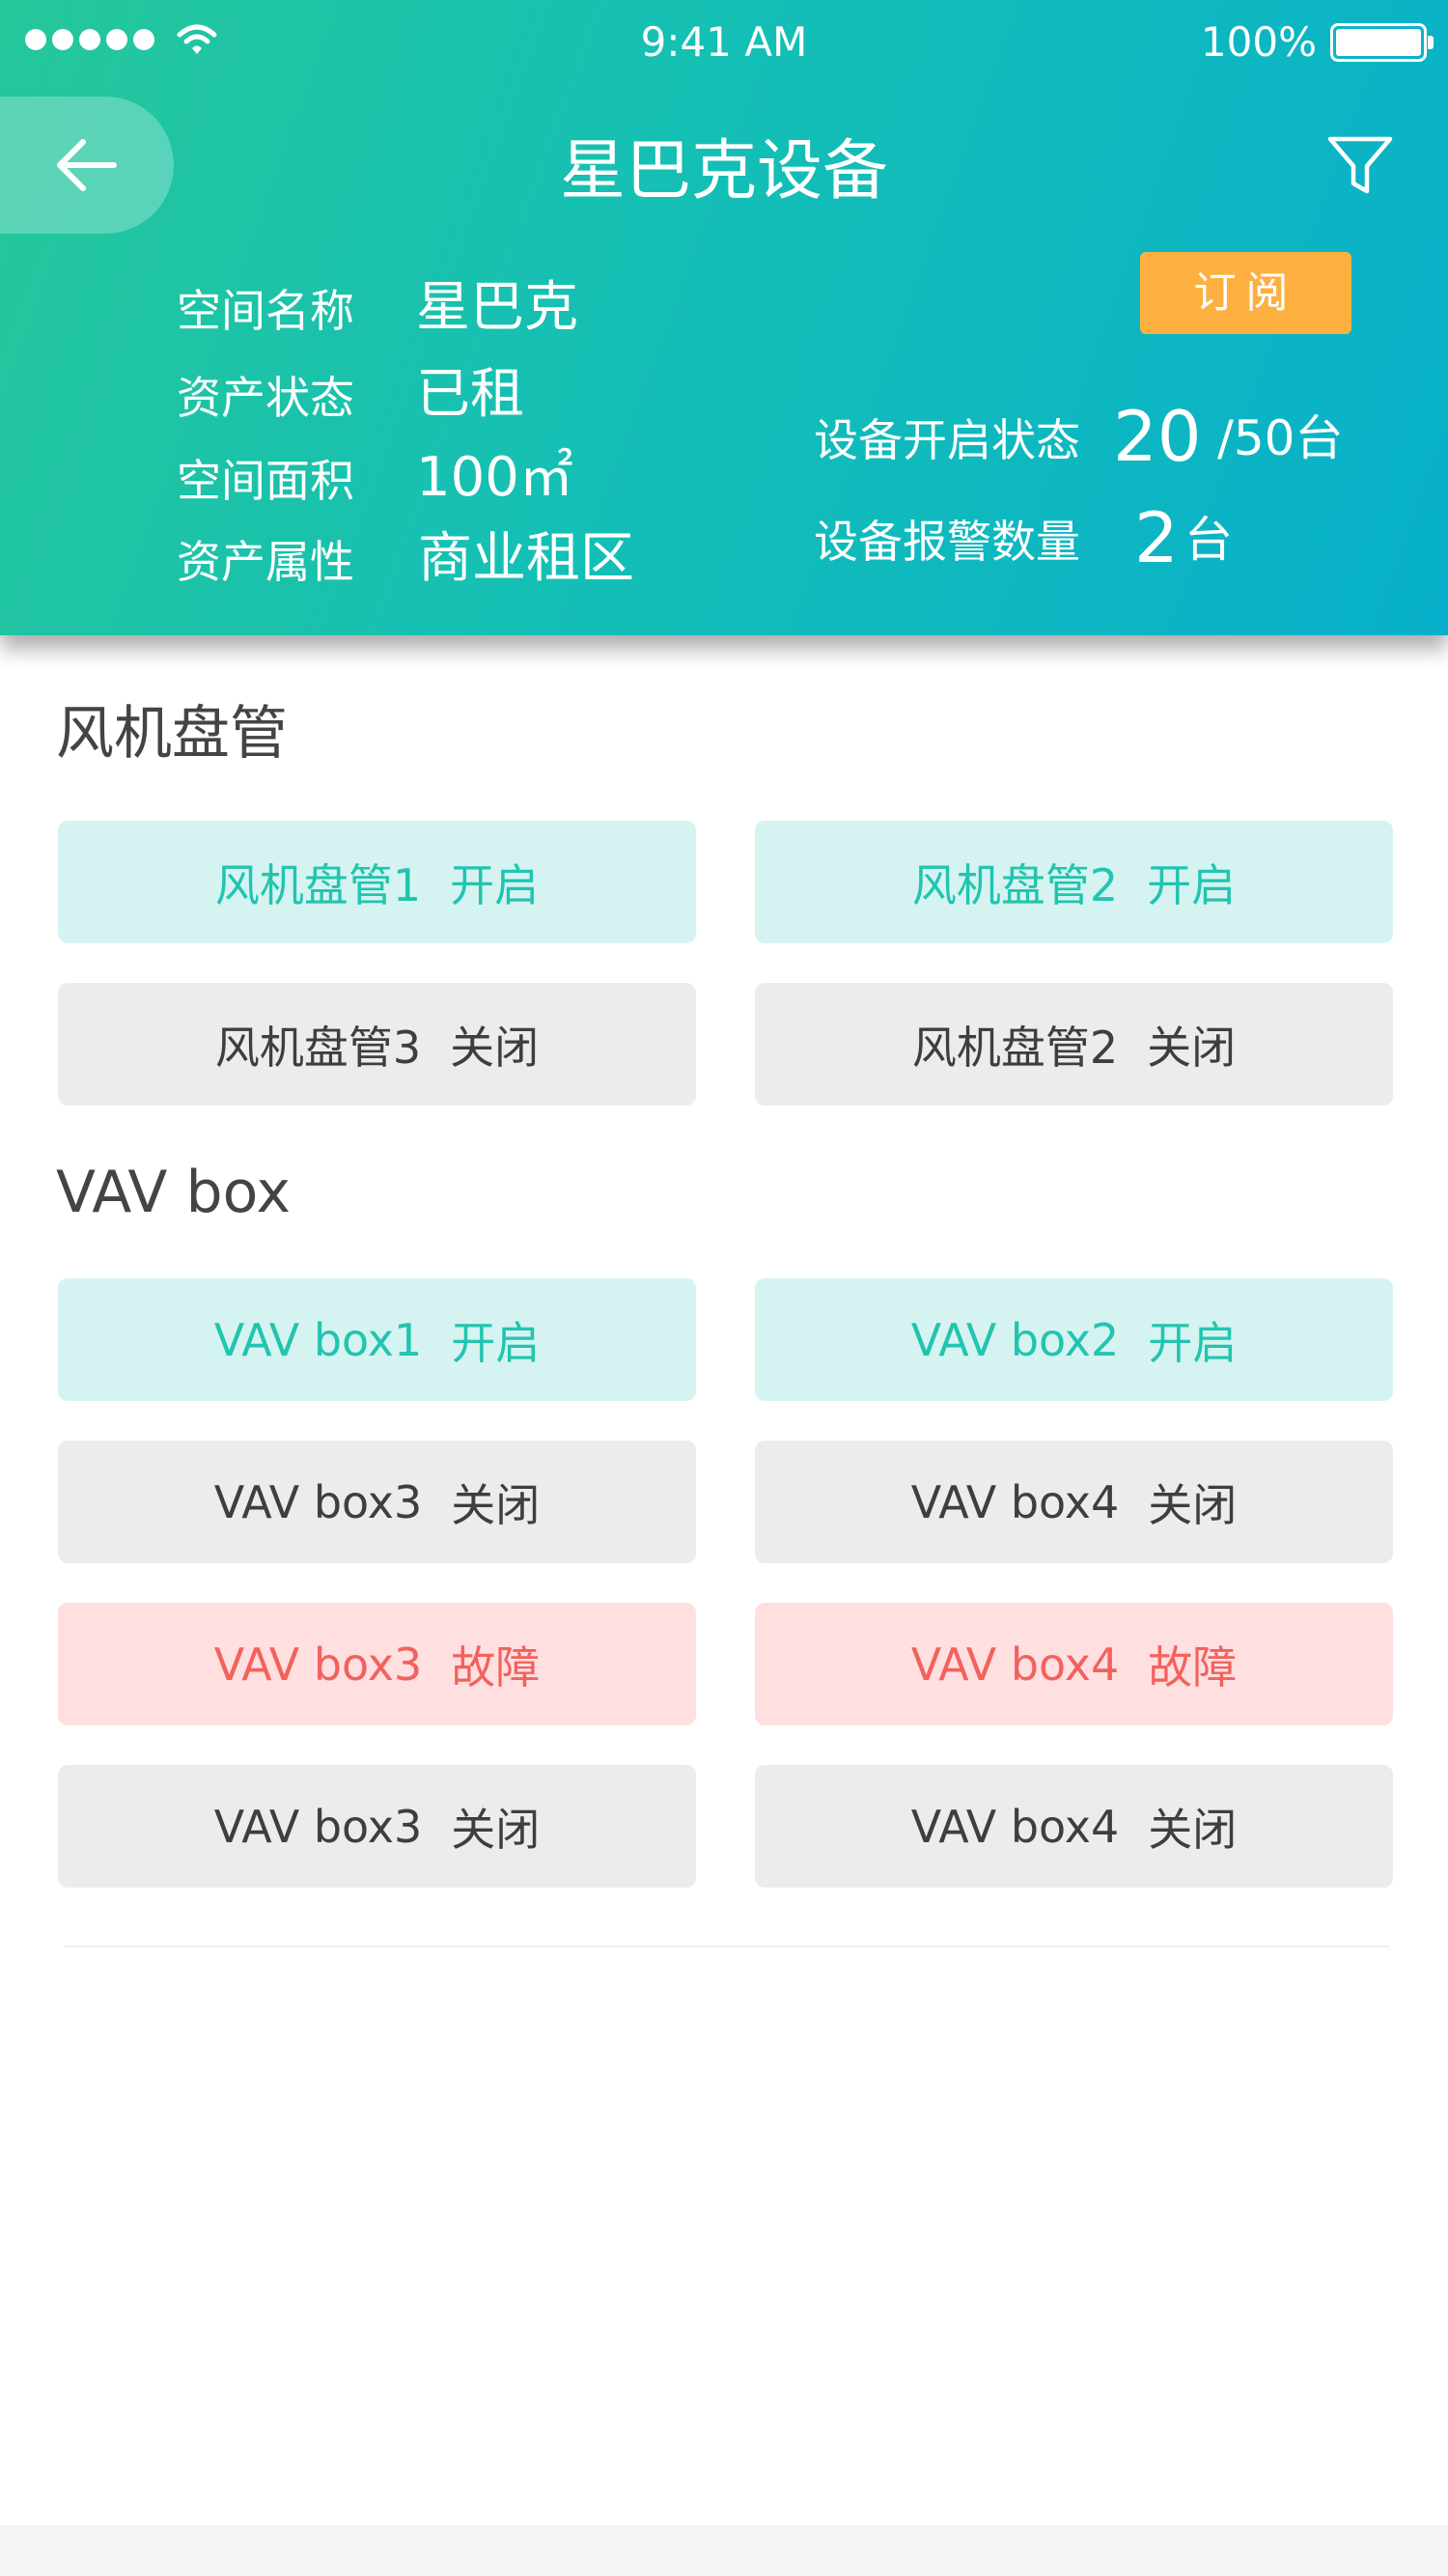  Describe the element at coordinates (266, 562) in the screenshot. I see `info-label: 资产属性` at that location.